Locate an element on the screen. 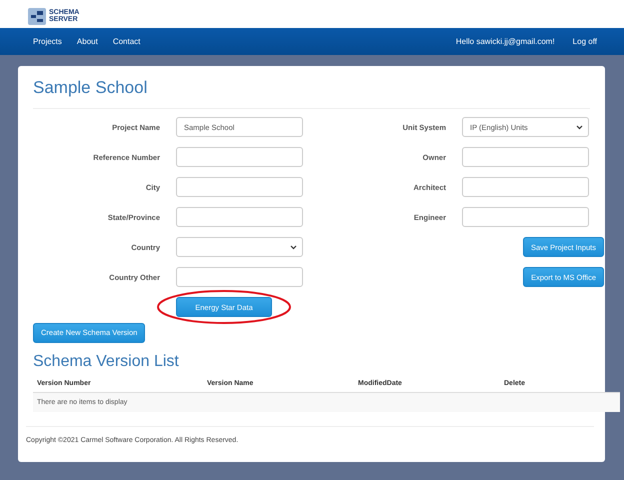 Image resolution: width=624 pixels, height=480 pixels. greeting-text: Hello sawicki.jj@gmail.com! is located at coordinates (505, 41).